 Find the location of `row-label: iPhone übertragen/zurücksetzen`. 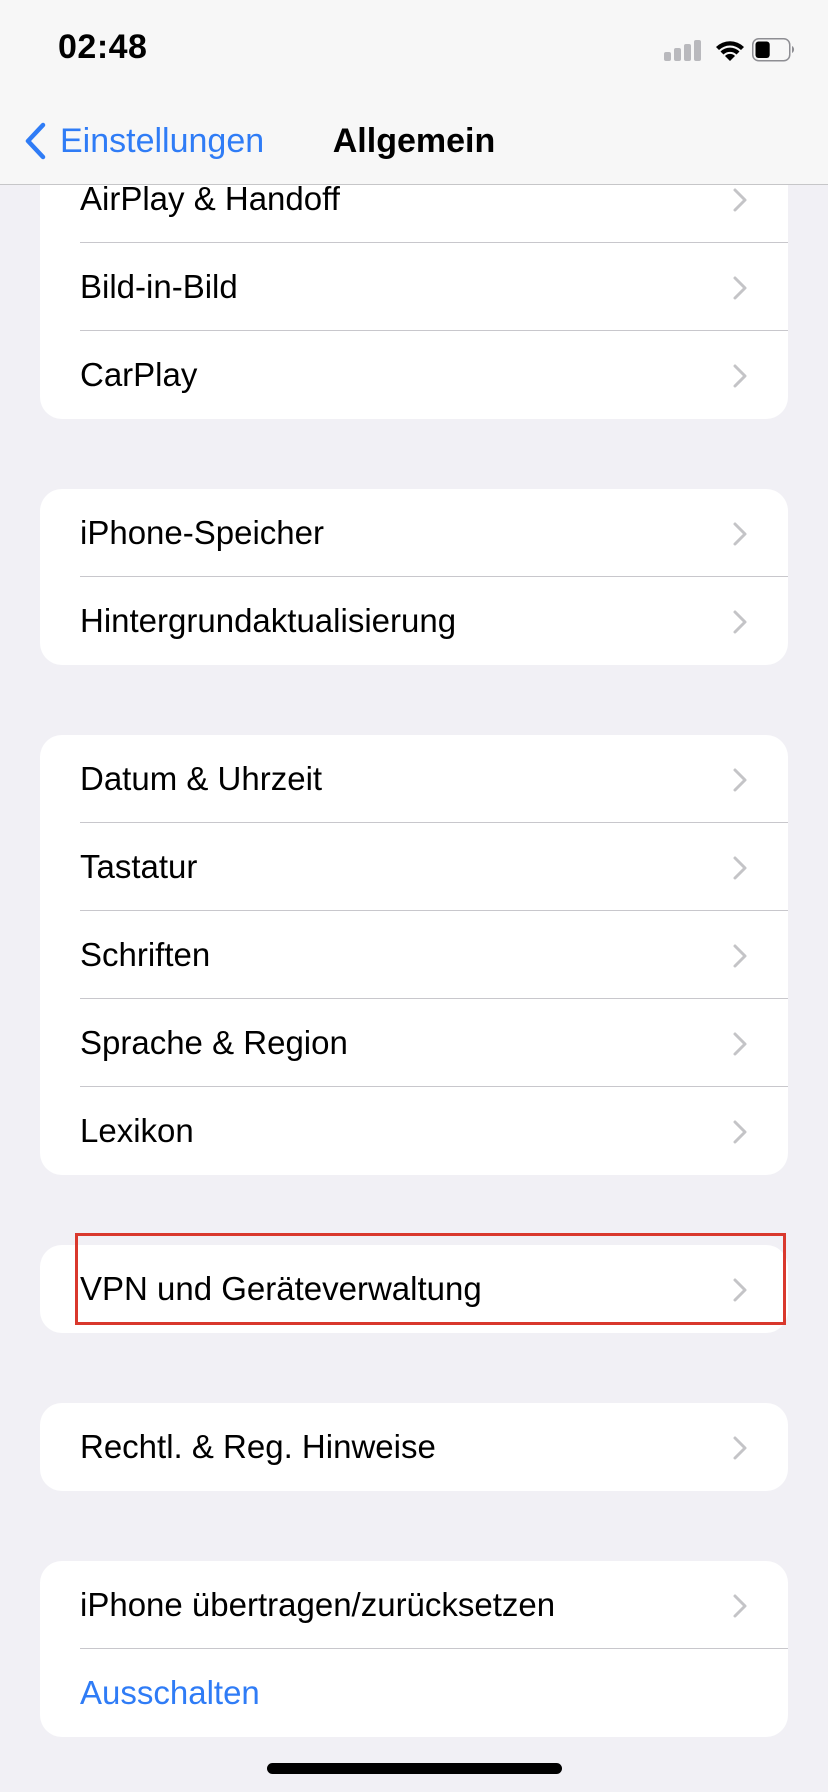

row-label: iPhone übertragen/zurücksetzen is located at coordinates (318, 1604).